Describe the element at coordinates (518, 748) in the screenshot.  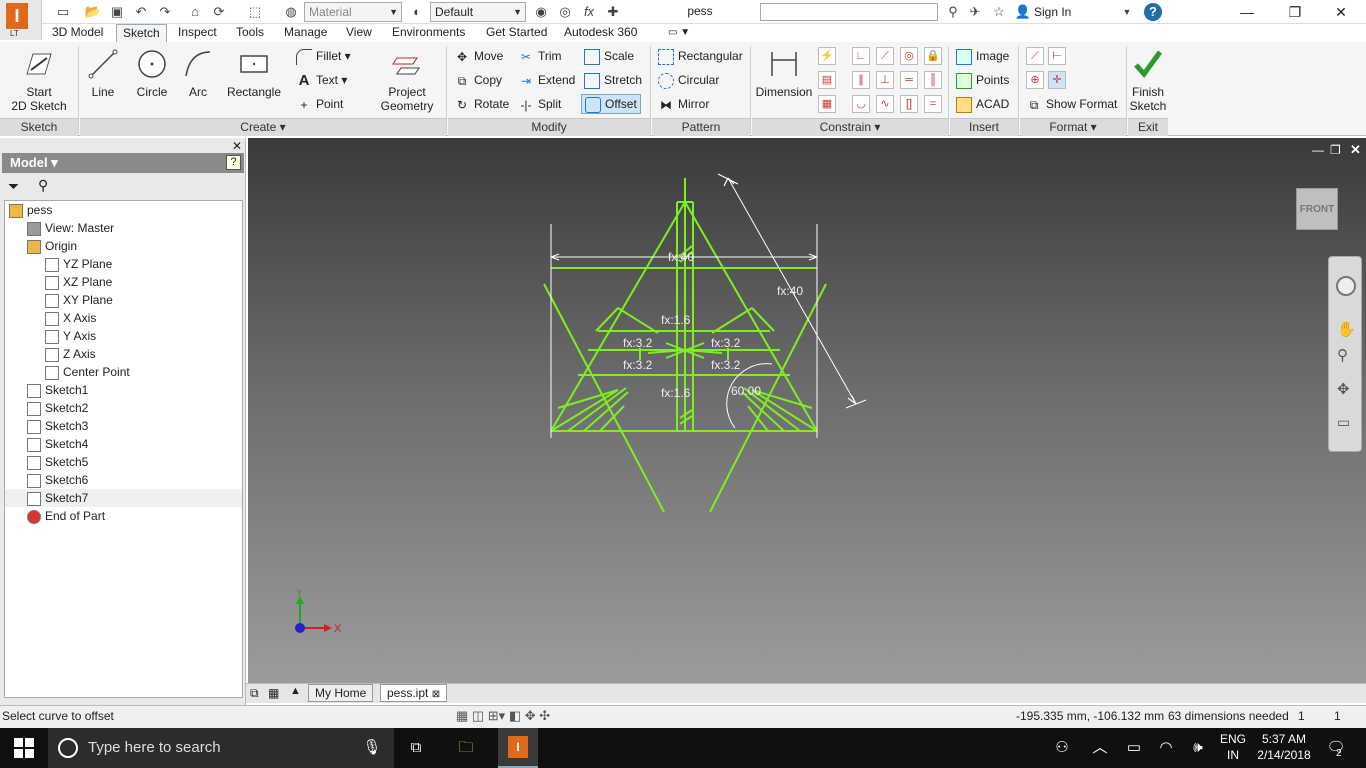
I see `inventor-taskbar-icon: I` at that location.